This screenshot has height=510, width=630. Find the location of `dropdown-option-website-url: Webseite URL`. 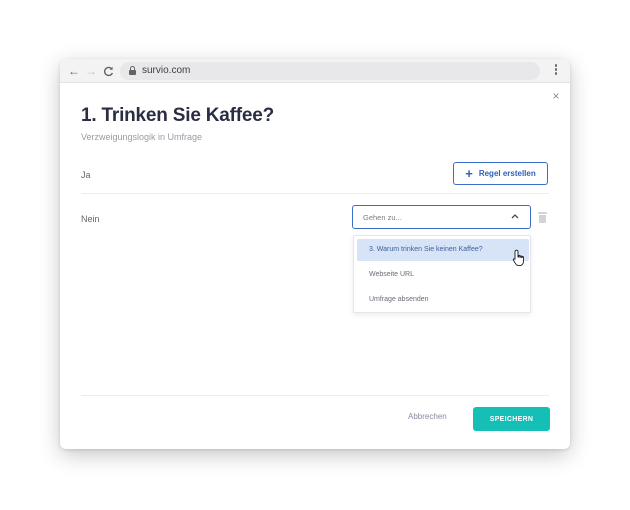

dropdown-option-website-url: Webseite URL is located at coordinates (443, 275).